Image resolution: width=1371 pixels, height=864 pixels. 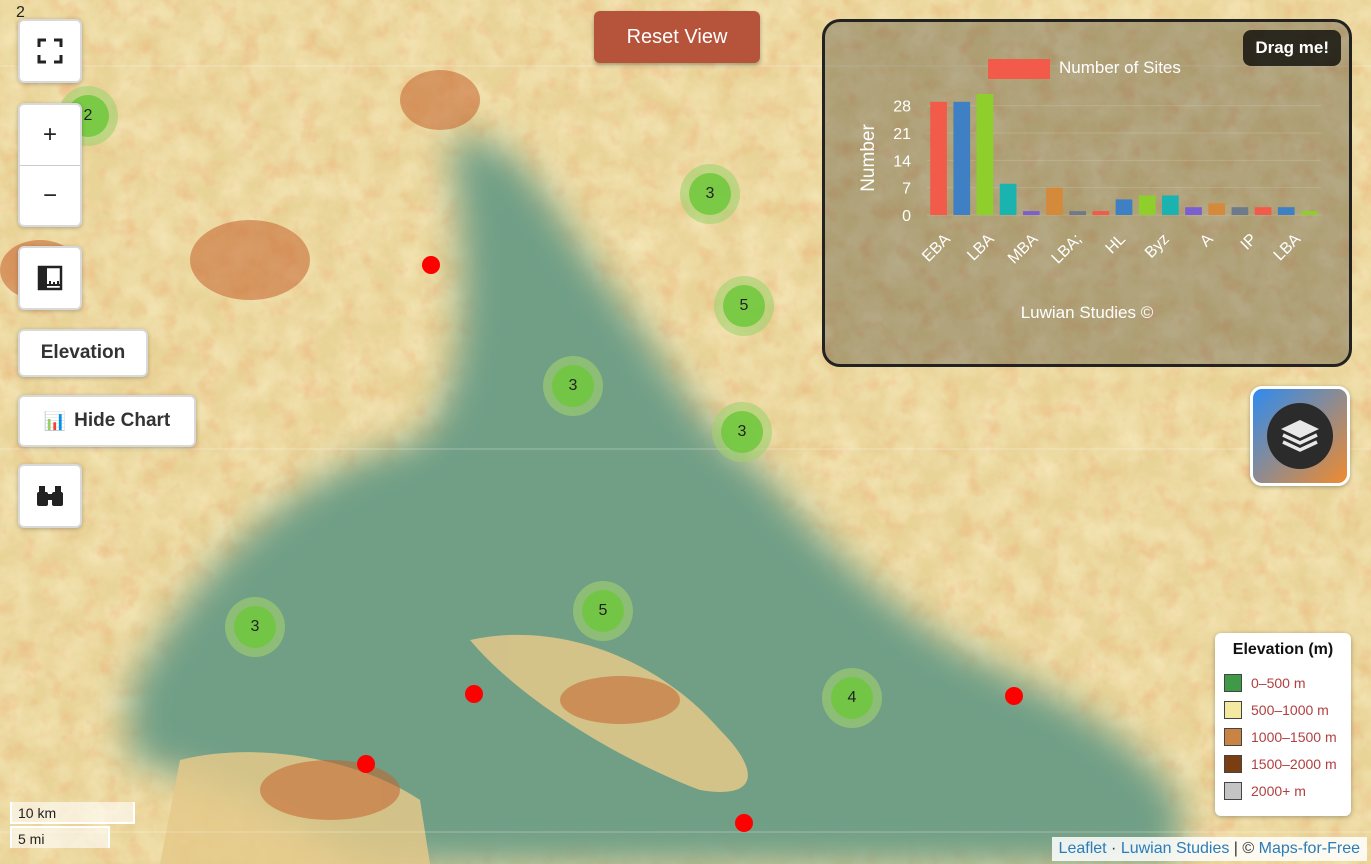 What do you see at coordinates (902, 107) in the screenshot?
I see `y-tick-label: 28` at bounding box center [902, 107].